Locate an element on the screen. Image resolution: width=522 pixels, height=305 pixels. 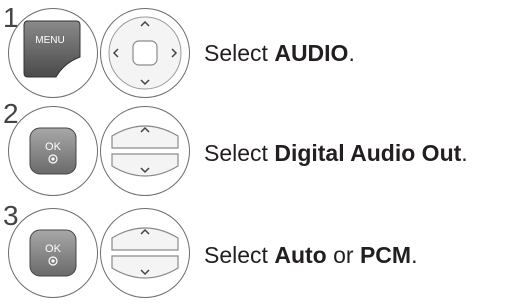
step-3-instruction: Select Auto or PCM. is located at coordinates (311, 255).